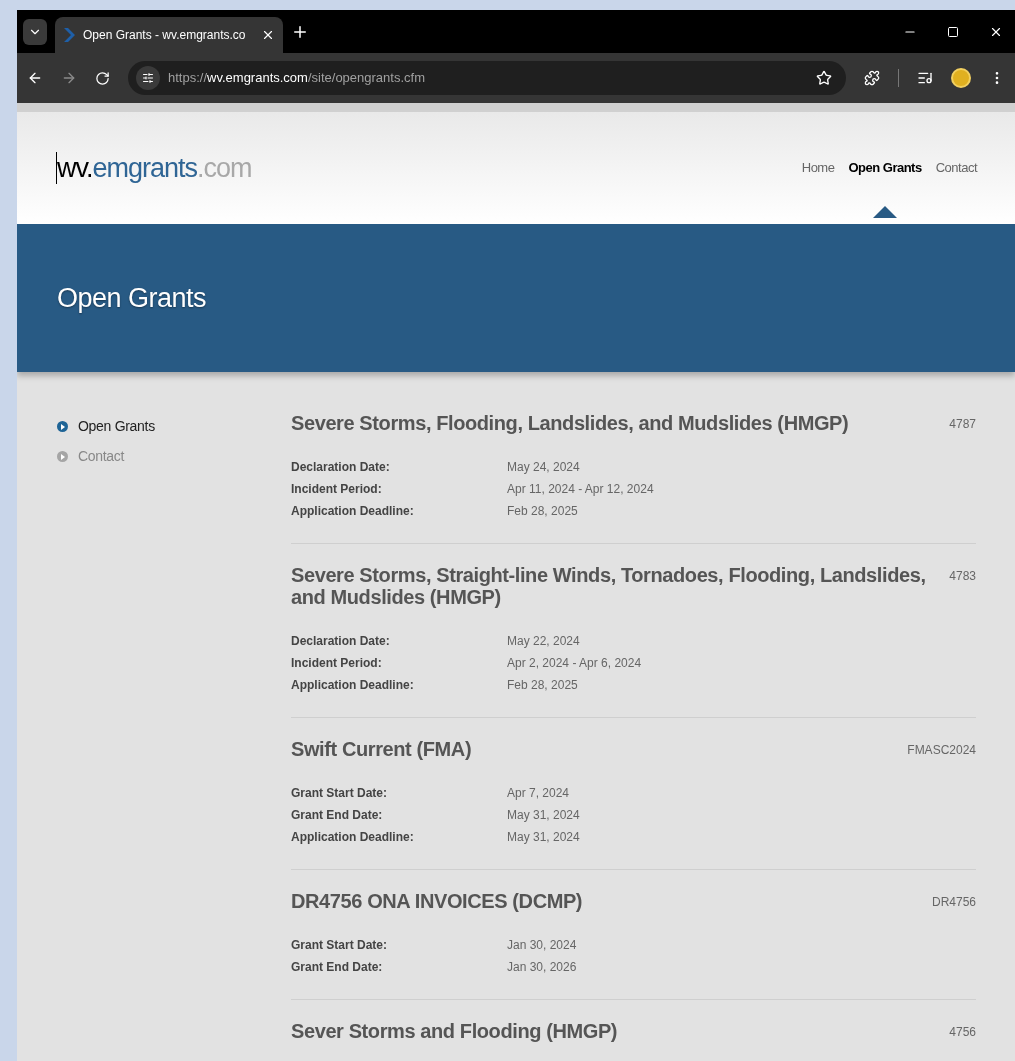  What do you see at coordinates (56, 168) in the screenshot?
I see `text-cursor` at bounding box center [56, 168].